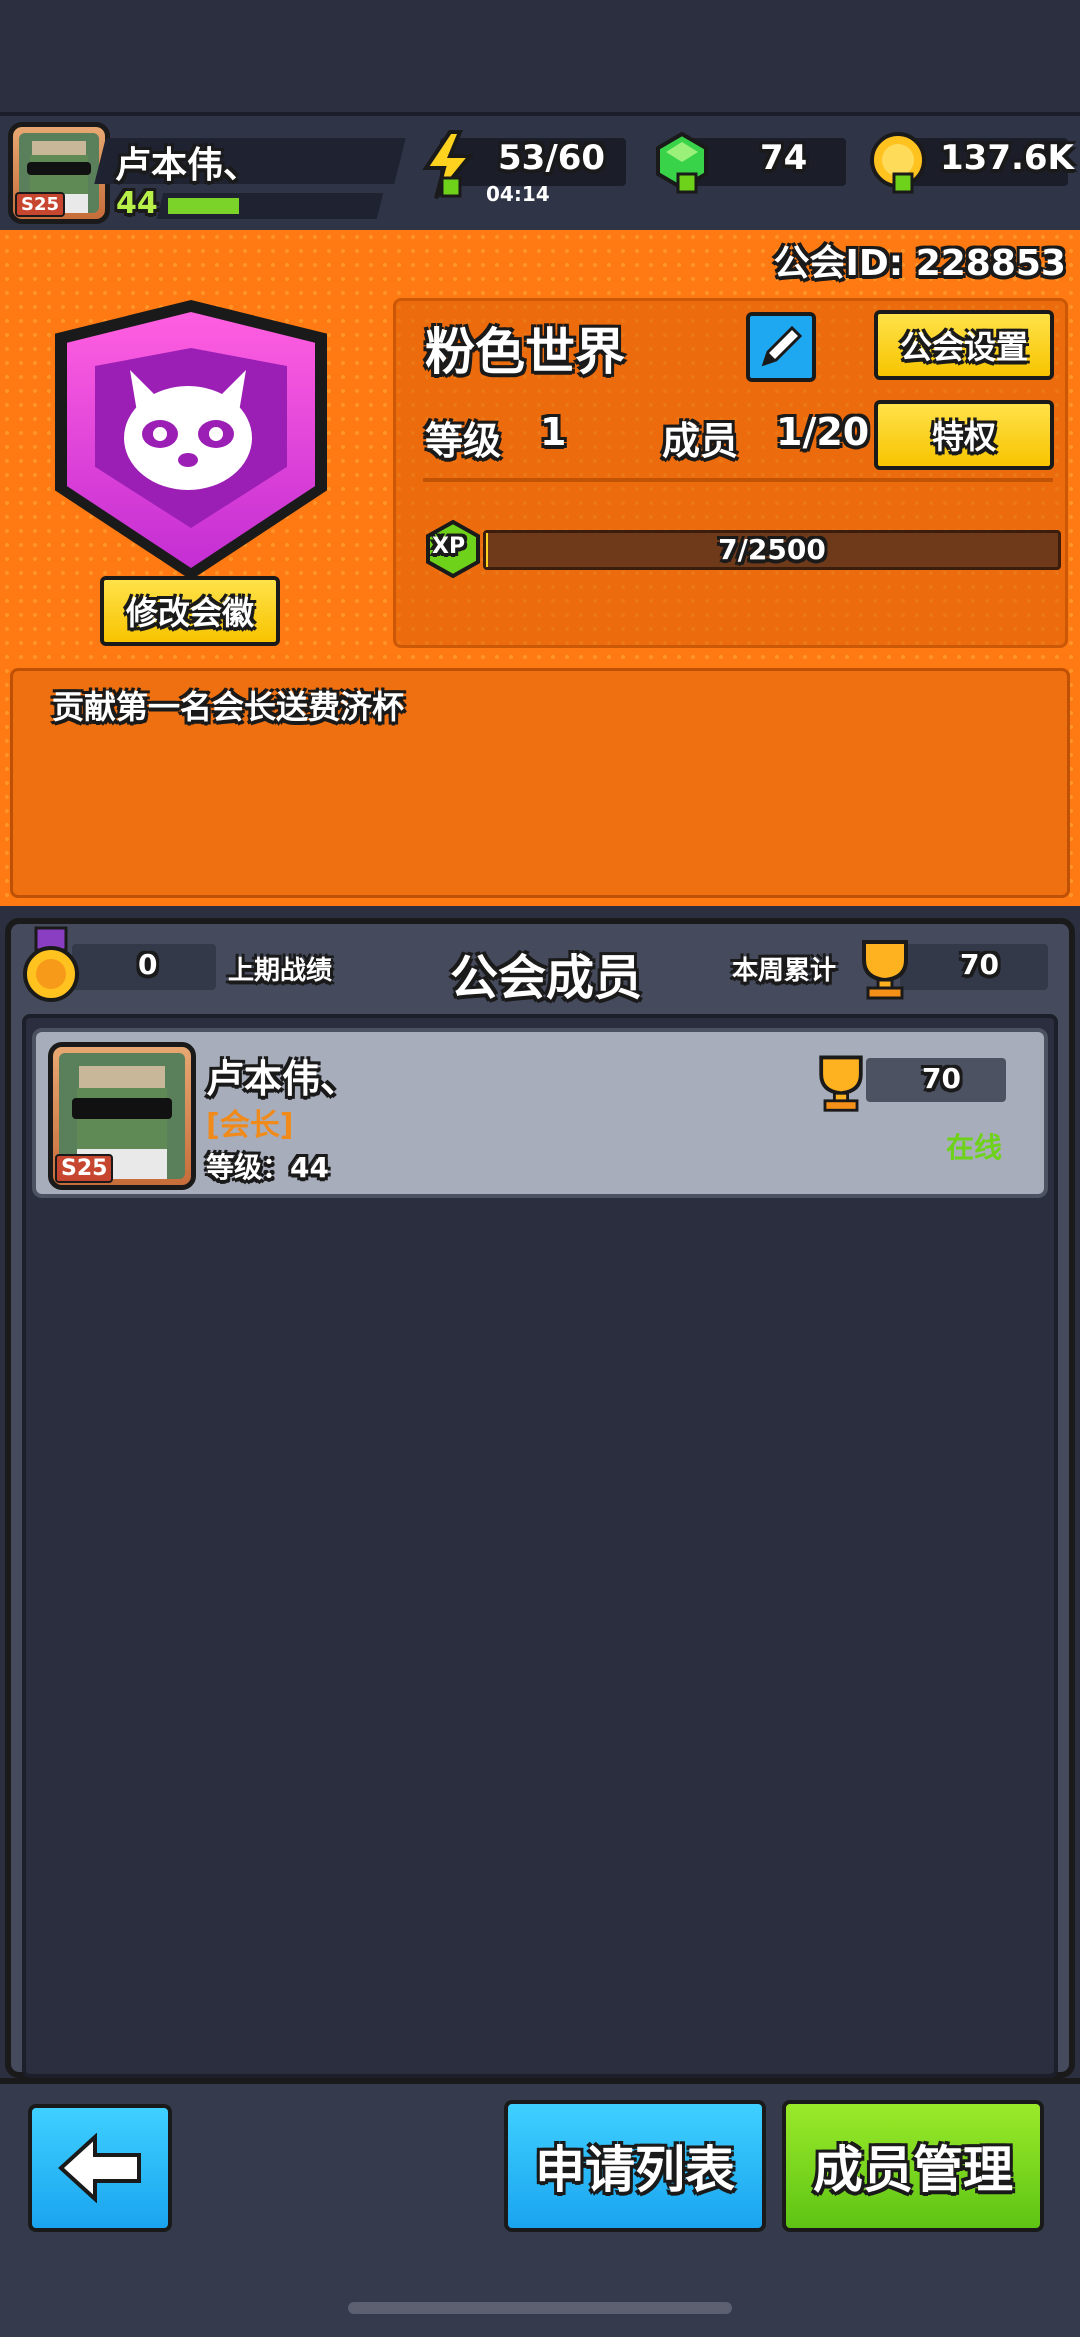 This screenshot has height=2337, width=1080. Describe the element at coordinates (540, 56) in the screenshot. I see `status-area` at that location.